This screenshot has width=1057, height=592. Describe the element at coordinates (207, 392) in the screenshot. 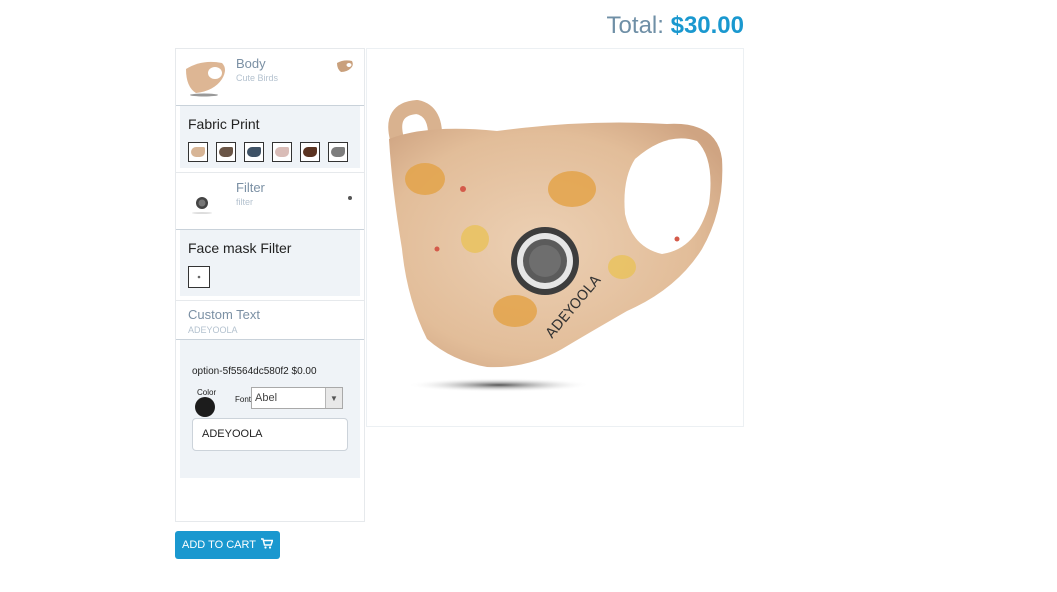

I see `color-label: Color` at that location.